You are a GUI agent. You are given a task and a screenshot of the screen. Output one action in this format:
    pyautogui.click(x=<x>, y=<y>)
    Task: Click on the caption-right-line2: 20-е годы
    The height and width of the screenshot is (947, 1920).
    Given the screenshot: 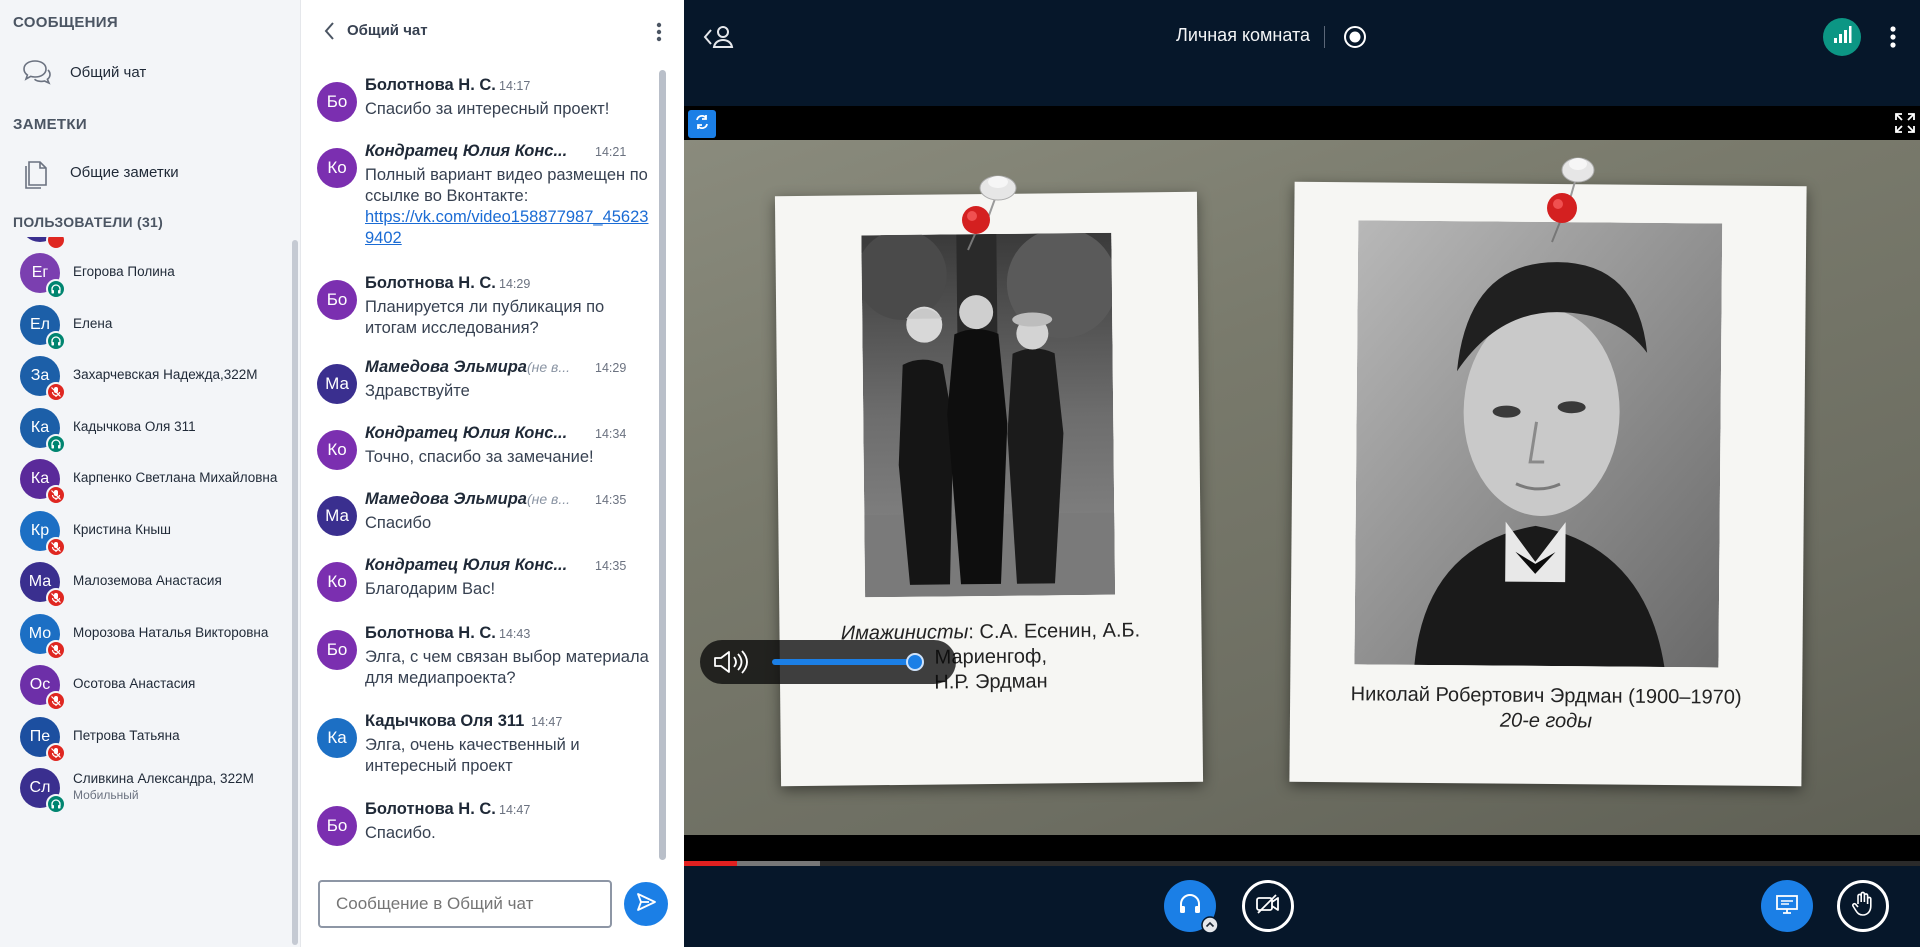 What is the action you would take?
    pyautogui.click(x=1546, y=721)
    